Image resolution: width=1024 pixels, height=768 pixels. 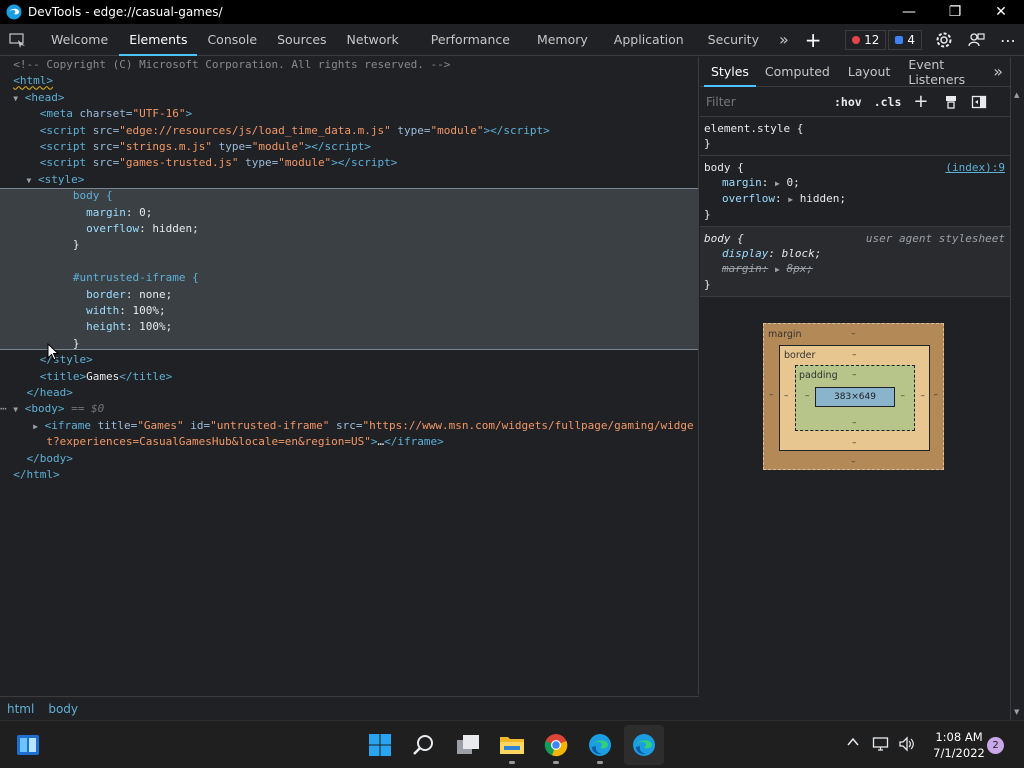 What do you see at coordinates (349, 180) in the screenshot?
I see `dom-style-open: ▼ <style>` at bounding box center [349, 180].